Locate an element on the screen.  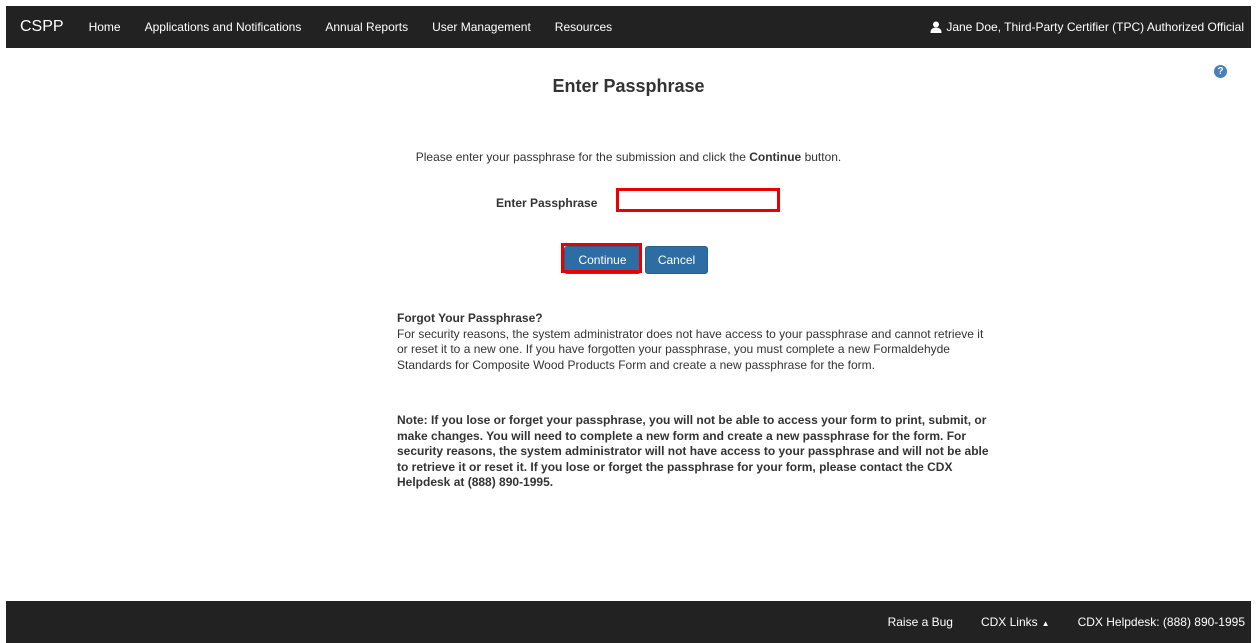
passphrase-input is located at coordinates (698, 200).